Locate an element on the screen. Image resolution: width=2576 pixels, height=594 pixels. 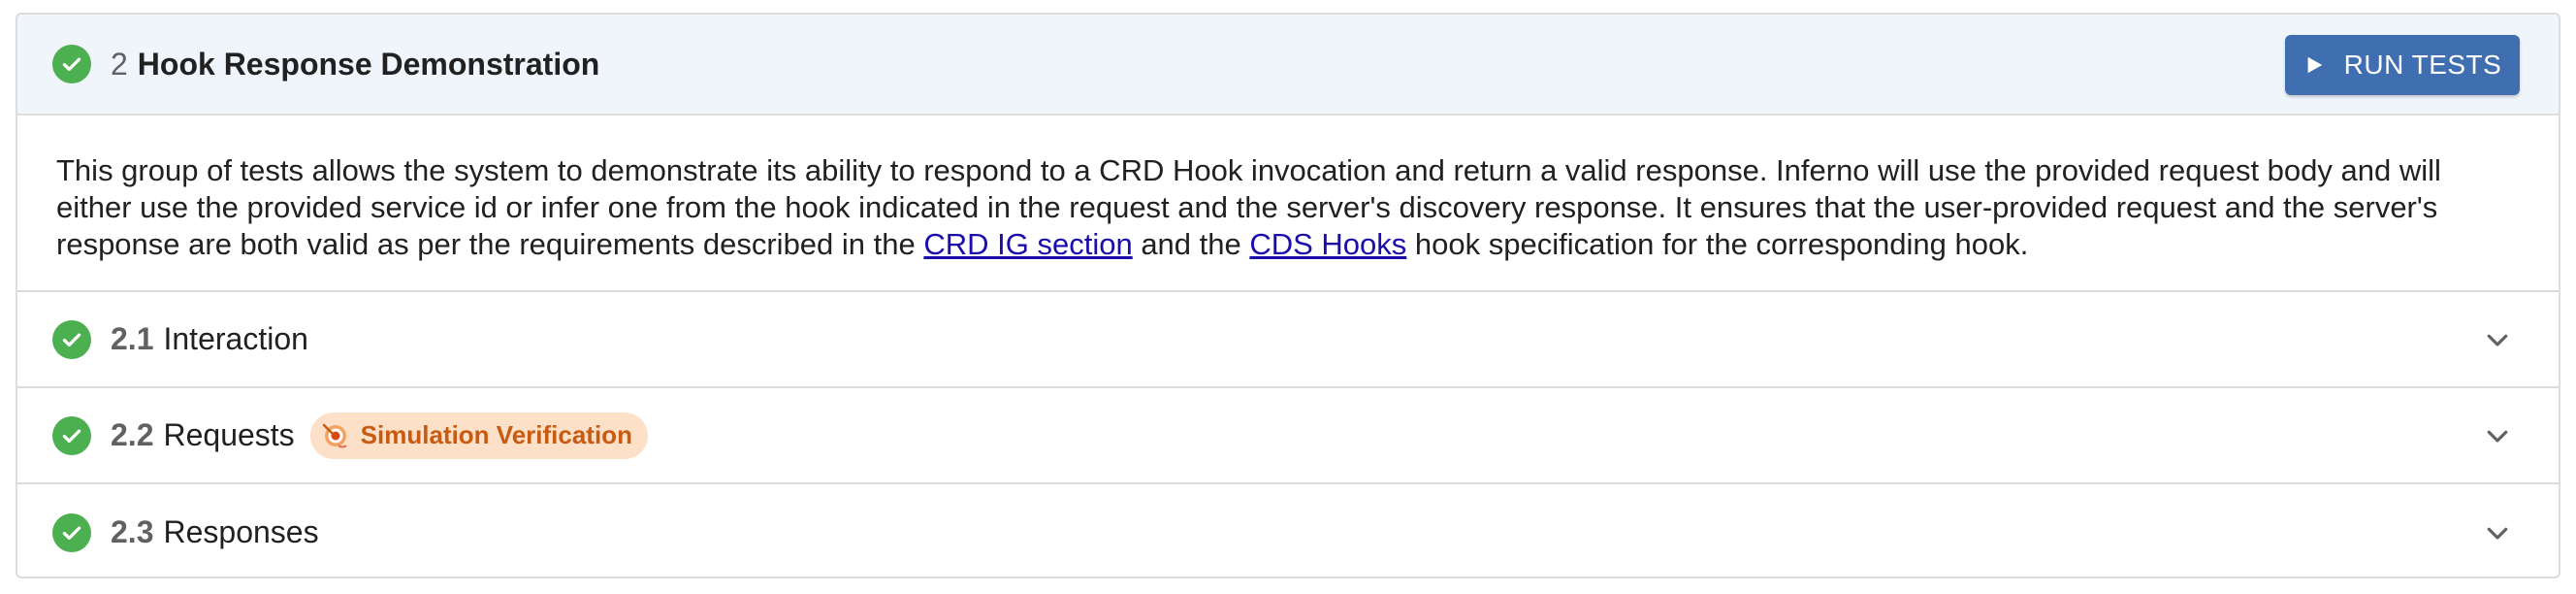
group-number: 2 is located at coordinates (119, 64).